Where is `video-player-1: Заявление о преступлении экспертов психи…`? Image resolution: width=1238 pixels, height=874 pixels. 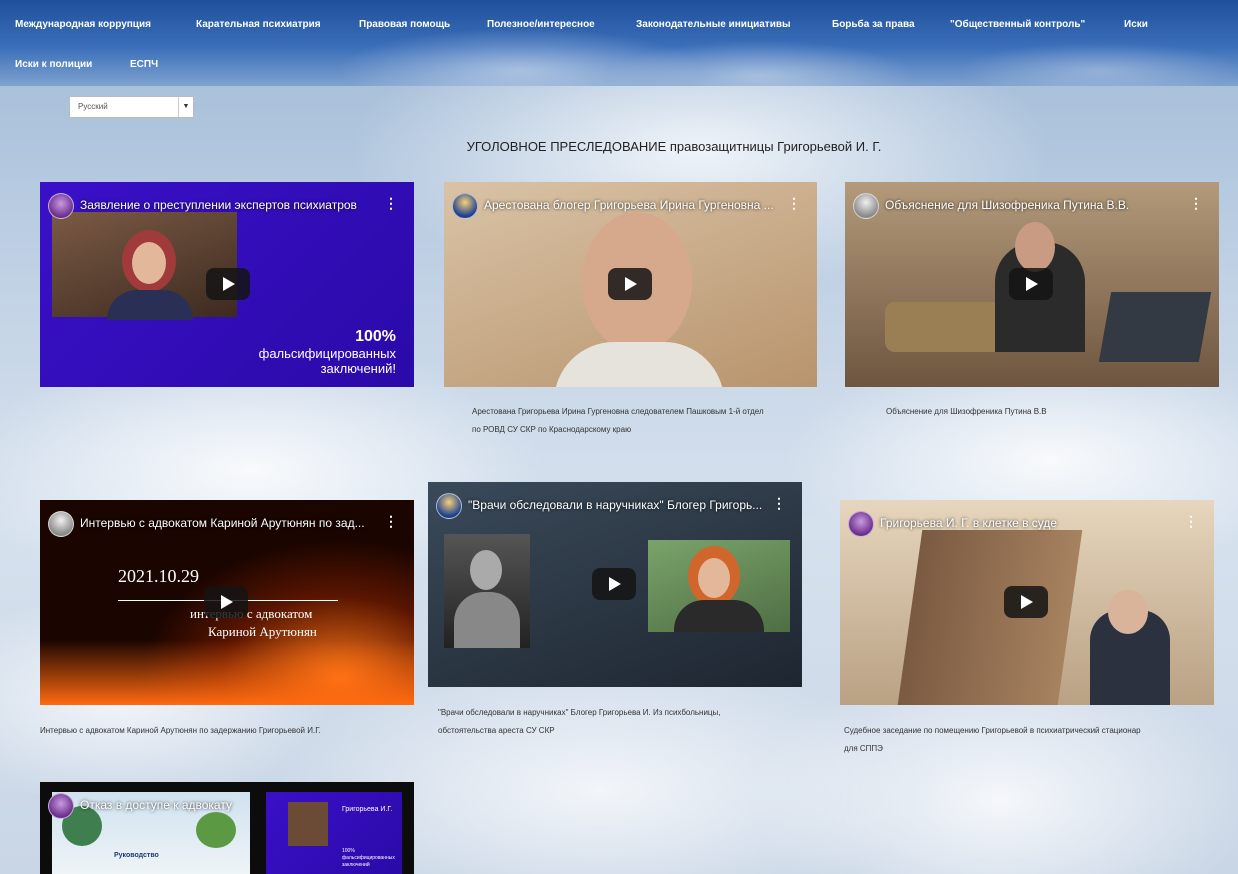 video-player-1: Заявление о преступлении экспертов психи… is located at coordinates (227, 284).